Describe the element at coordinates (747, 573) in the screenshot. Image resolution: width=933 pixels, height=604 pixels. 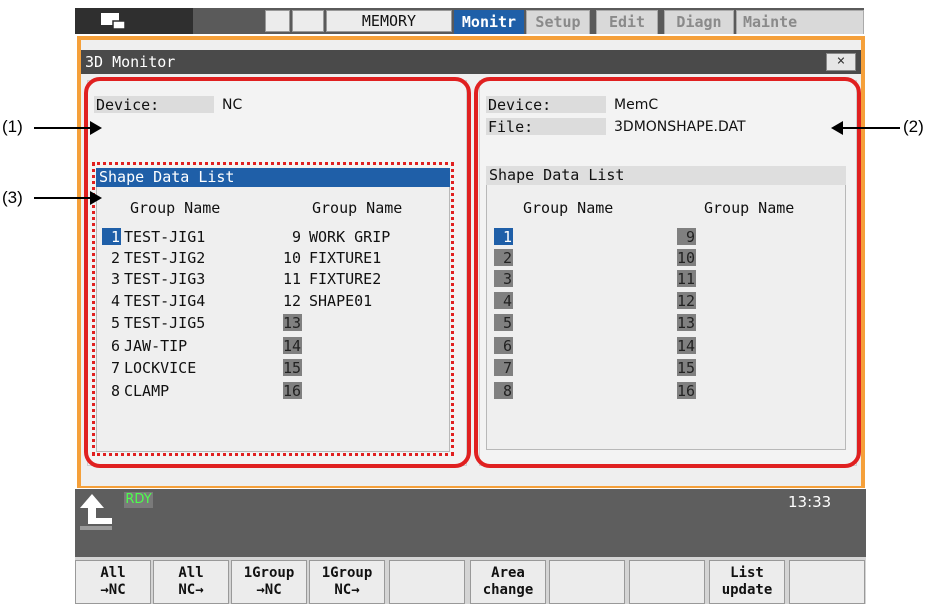
I see `menu-line1: List` at that location.